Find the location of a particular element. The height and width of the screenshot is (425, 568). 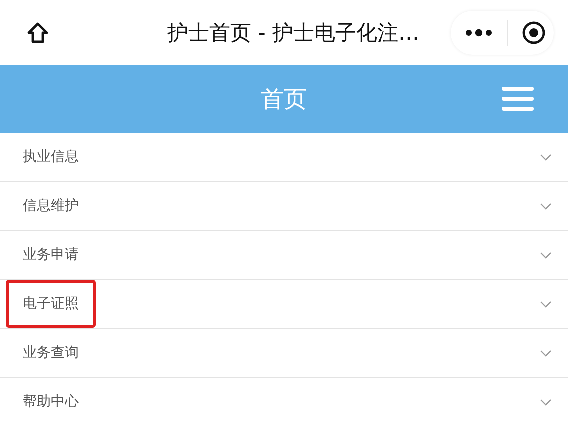

menu-item-label: 帮助中心 is located at coordinates (51, 402).